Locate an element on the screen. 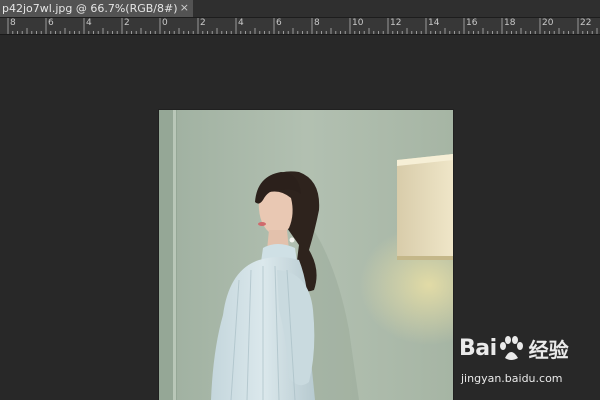  ruler-label: 10 is located at coordinates (358, 23).